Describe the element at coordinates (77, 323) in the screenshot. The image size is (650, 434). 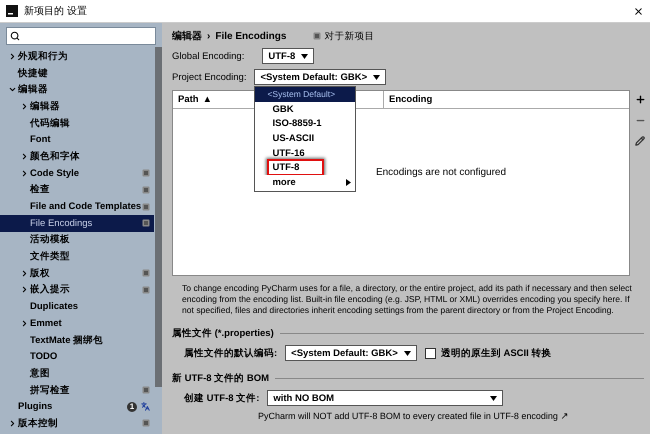
I see `sidebar-item: Emmet` at that location.